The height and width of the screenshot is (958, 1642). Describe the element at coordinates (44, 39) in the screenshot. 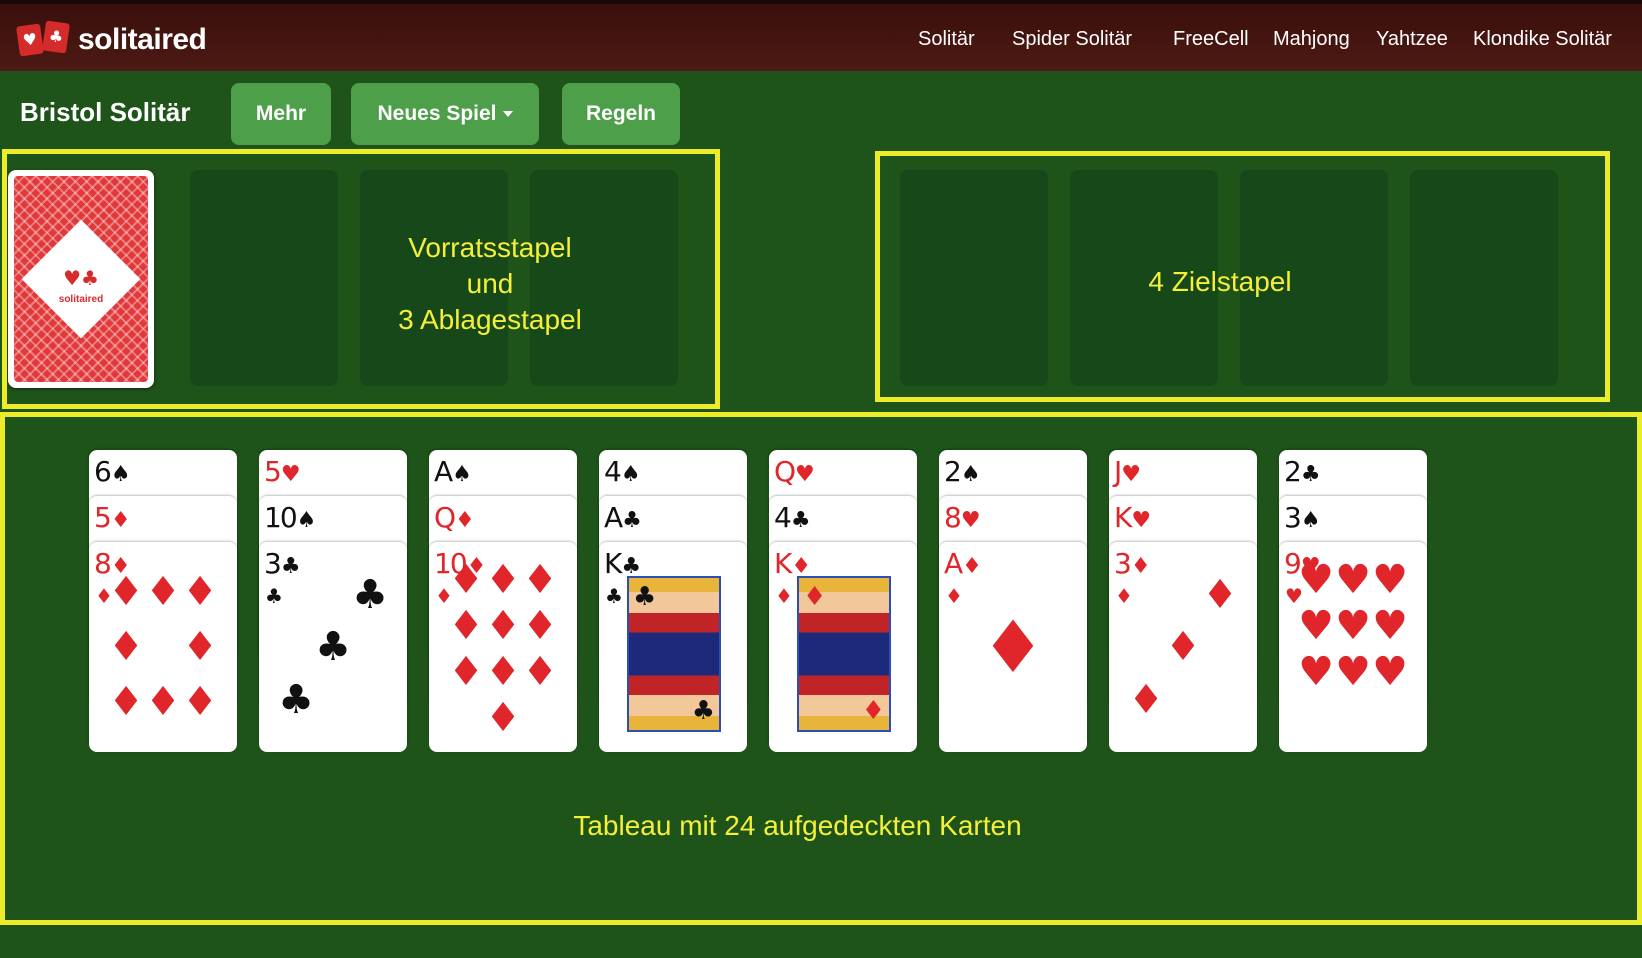

I see `logo-cards-icon: ♥ ♣` at that location.